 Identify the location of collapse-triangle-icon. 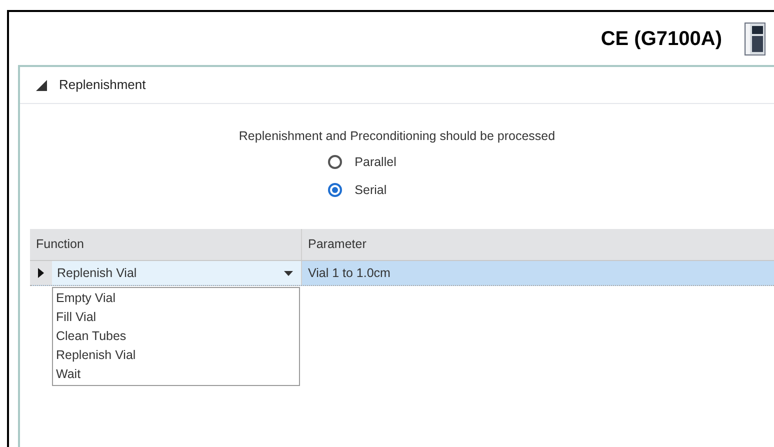
(41, 85).